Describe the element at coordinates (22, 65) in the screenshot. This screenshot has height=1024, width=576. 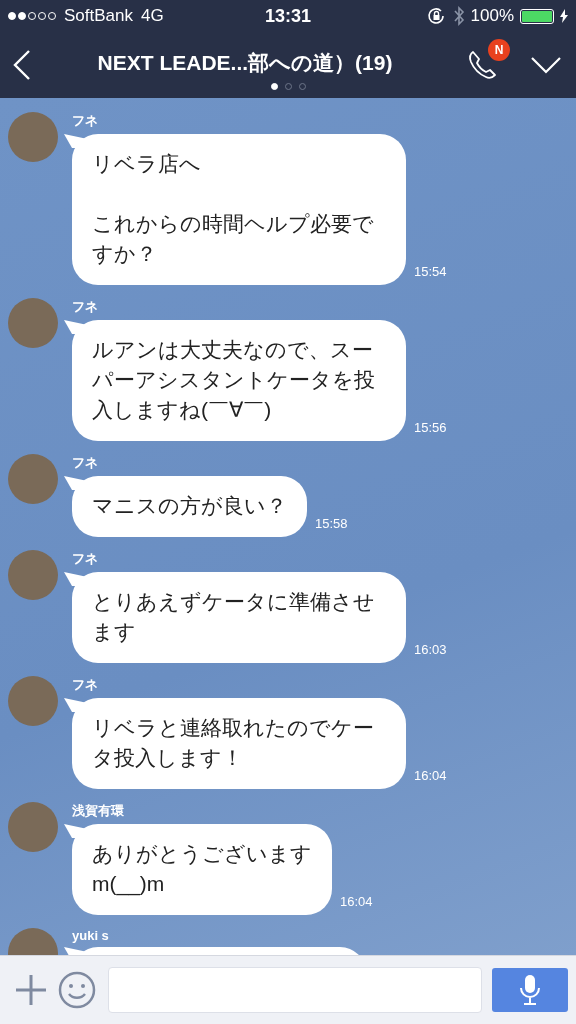
I see `back-icon` at that location.